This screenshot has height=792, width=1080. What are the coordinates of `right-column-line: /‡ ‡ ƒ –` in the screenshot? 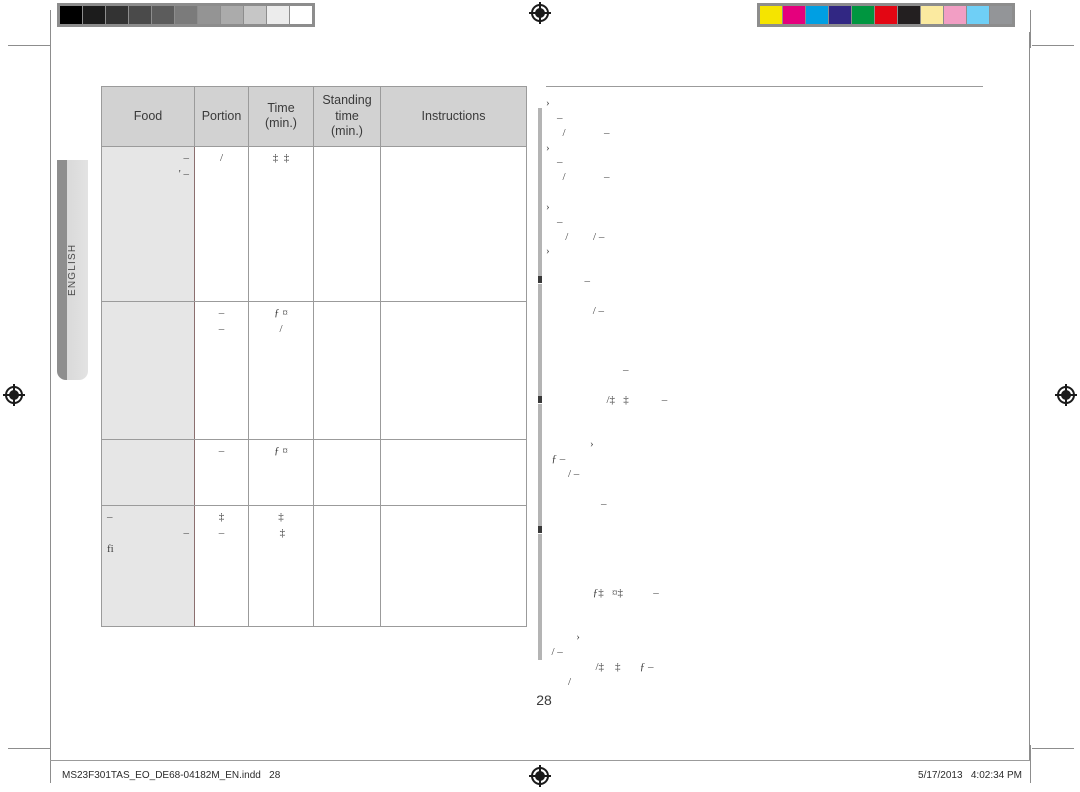 It's located at (600, 667).